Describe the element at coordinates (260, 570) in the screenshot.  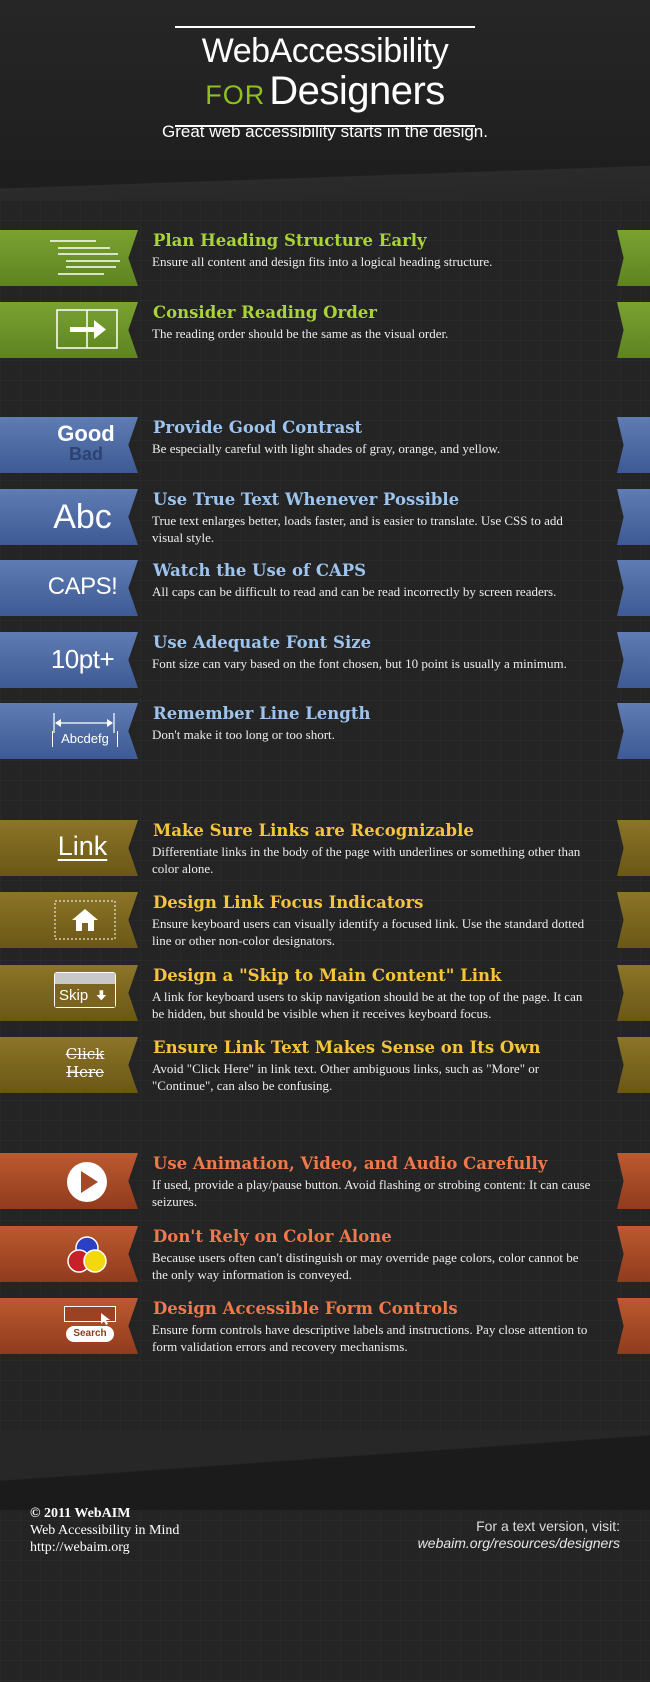
I see `tip-title: Watch the Use of CAPS` at that location.